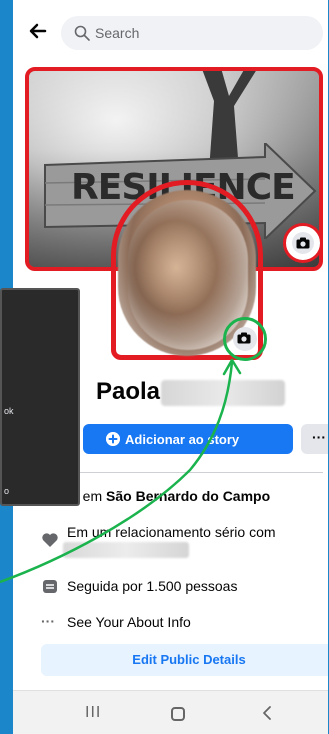 The width and height of the screenshot is (329, 734). What do you see at coordinates (50, 586) in the screenshot?
I see `followers-icon` at bounding box center [50, 586].